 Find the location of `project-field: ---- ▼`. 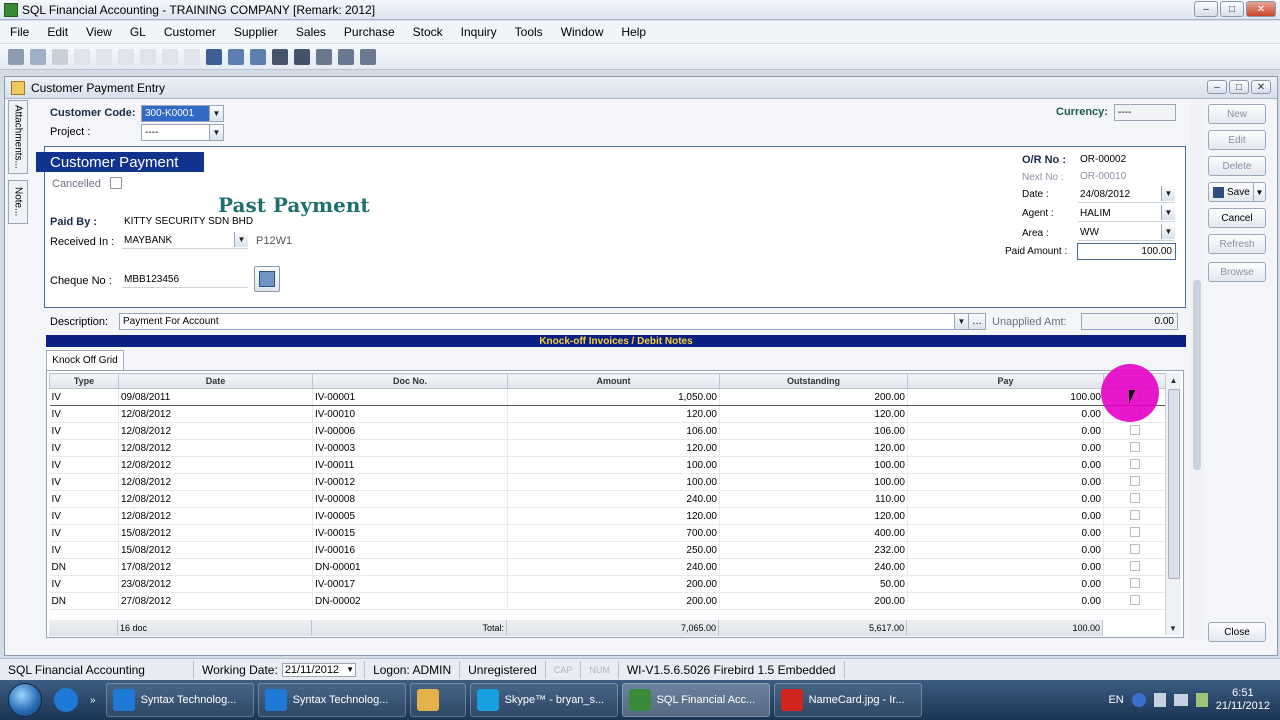

project-field: ---- ▼ is located at coordinates (182, 132).